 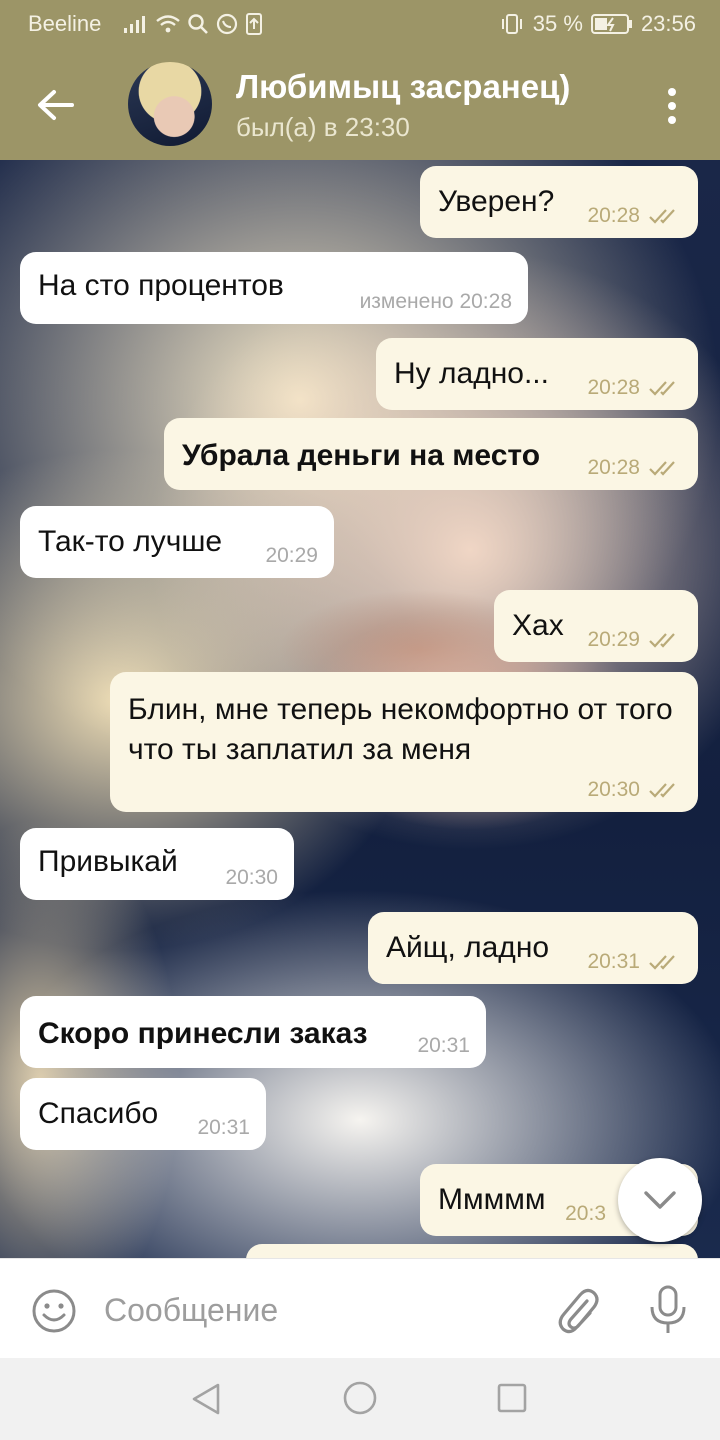 What do you see at coordinates (157, 864) in the screenshot?
I see `message-bubble: Привыкай 20:30` at bounding box center [157, 864].